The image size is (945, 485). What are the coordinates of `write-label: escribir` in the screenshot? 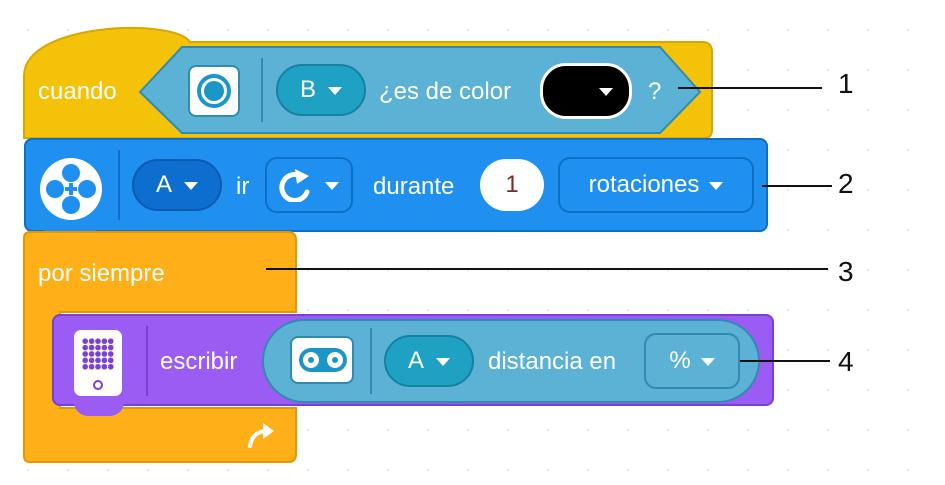 It's located at (199, 361).